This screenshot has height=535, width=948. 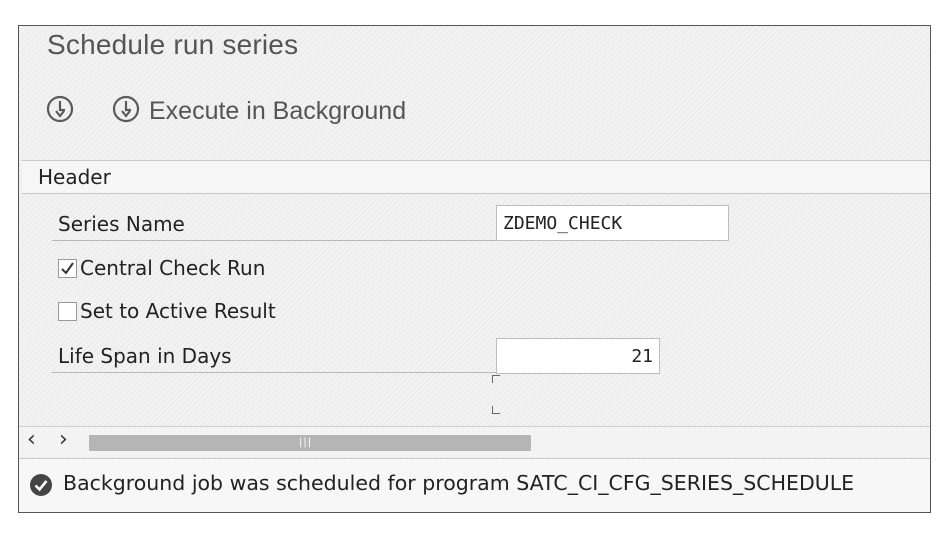 What do you see at coordinates (578, 356) in the screenshot?
I see `life-span-field: 21` at bounding box center [578, 356].